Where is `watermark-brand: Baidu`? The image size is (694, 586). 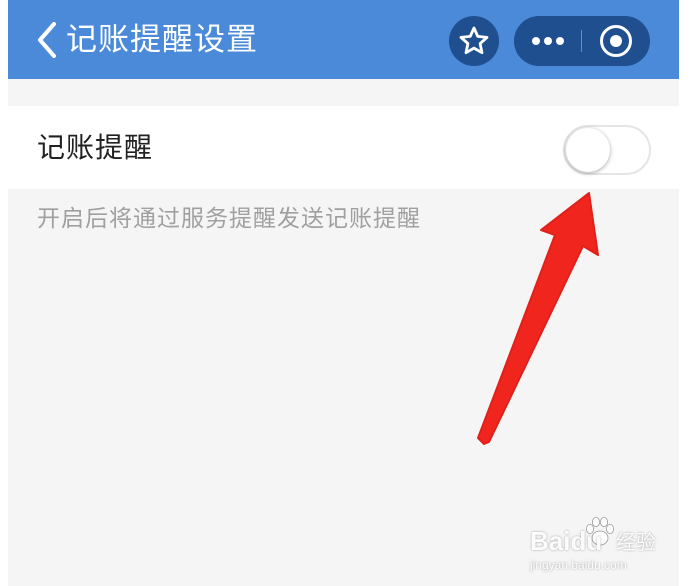 watermark-brand: Baidu is located at coordinates (566, 541).